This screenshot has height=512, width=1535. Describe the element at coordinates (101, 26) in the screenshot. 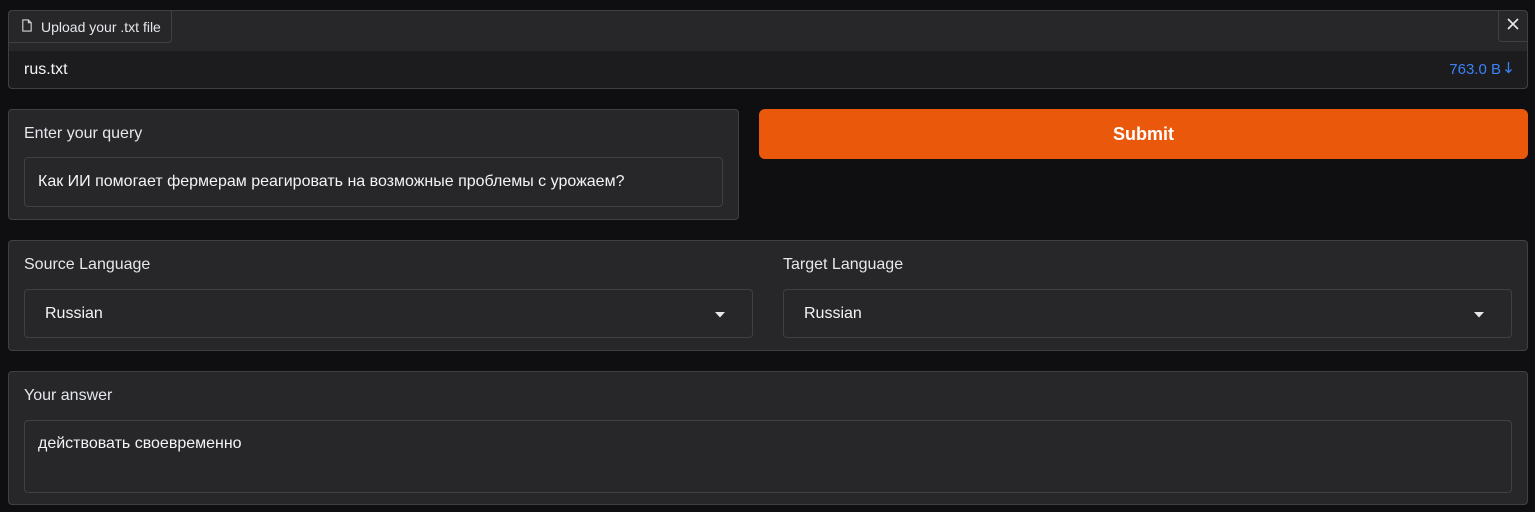

I see `file-upload-label-text: Upload your .txt file` at that location.